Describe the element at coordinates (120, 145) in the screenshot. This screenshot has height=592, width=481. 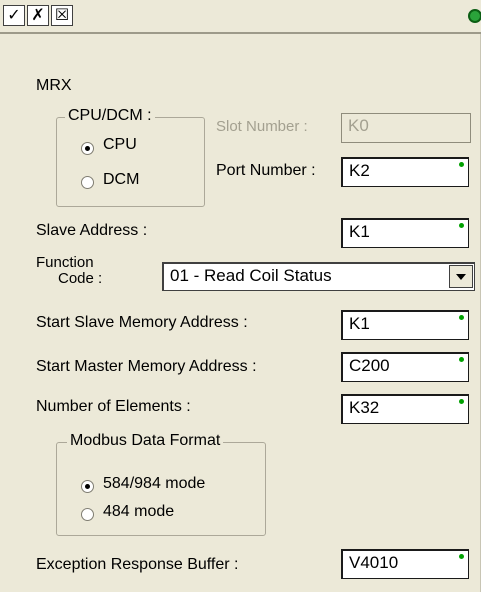
I see `radio-cpu-label: CPU` at that location.